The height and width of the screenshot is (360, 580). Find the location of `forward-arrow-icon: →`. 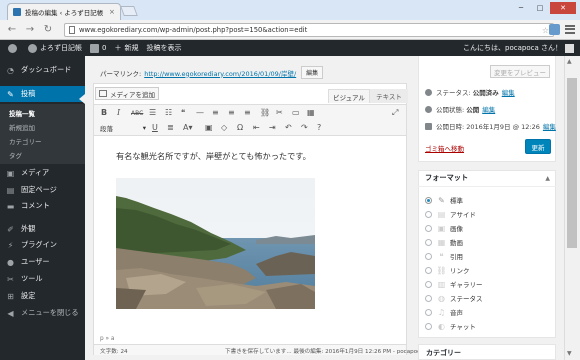

forward-arrow-icon: → is located at coordinates (30, 30).